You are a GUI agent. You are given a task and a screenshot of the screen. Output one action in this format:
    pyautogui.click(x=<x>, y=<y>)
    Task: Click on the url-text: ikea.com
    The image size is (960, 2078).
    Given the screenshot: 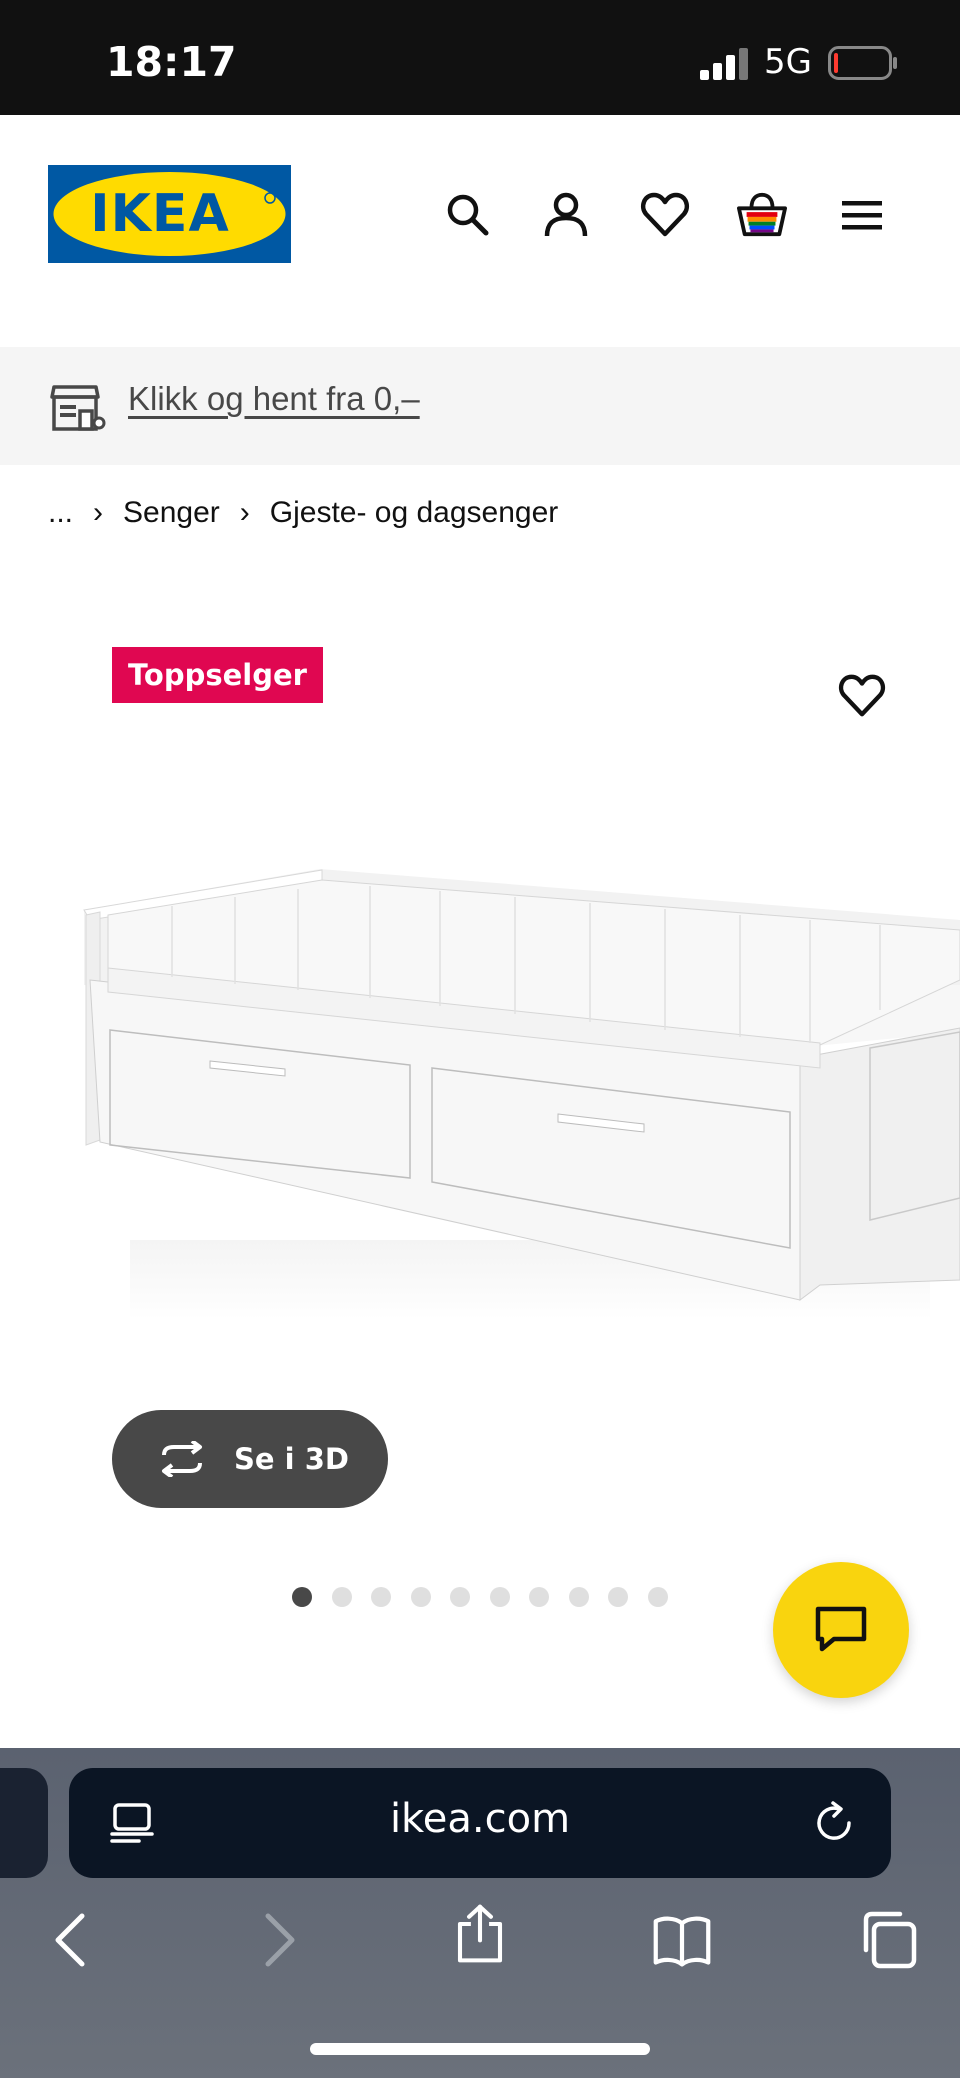 What is the action you would take?
    pyautogui.click(x=480, y=1819)
    